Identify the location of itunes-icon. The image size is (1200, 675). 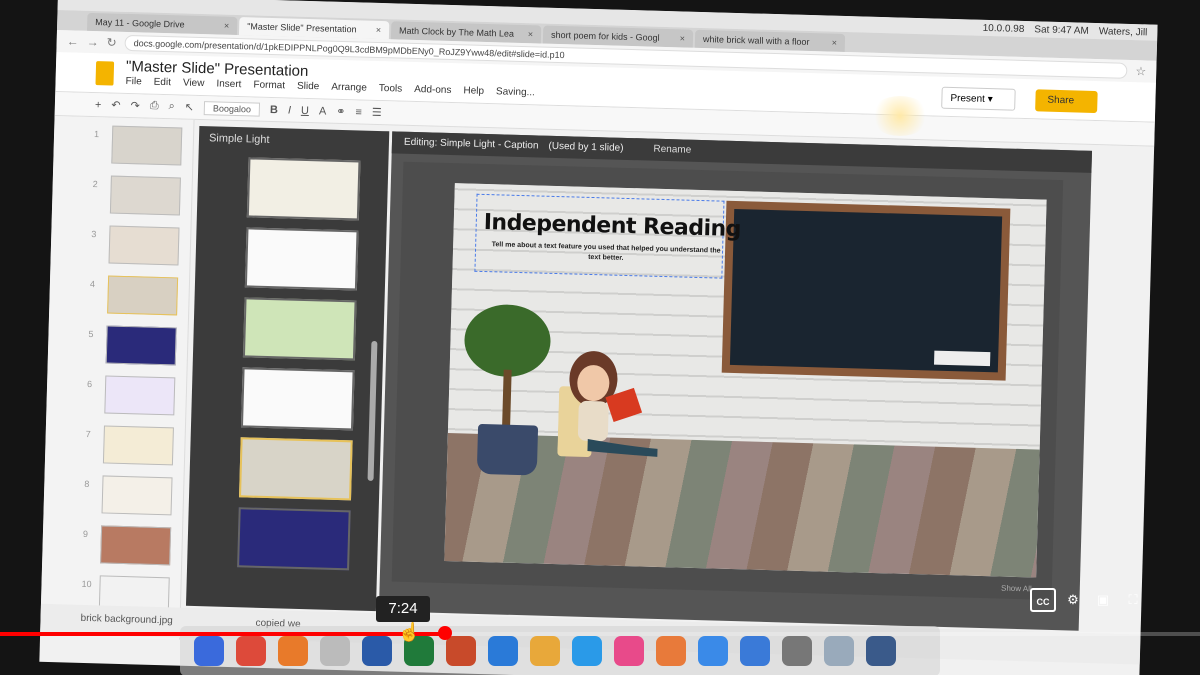
(629, 651).